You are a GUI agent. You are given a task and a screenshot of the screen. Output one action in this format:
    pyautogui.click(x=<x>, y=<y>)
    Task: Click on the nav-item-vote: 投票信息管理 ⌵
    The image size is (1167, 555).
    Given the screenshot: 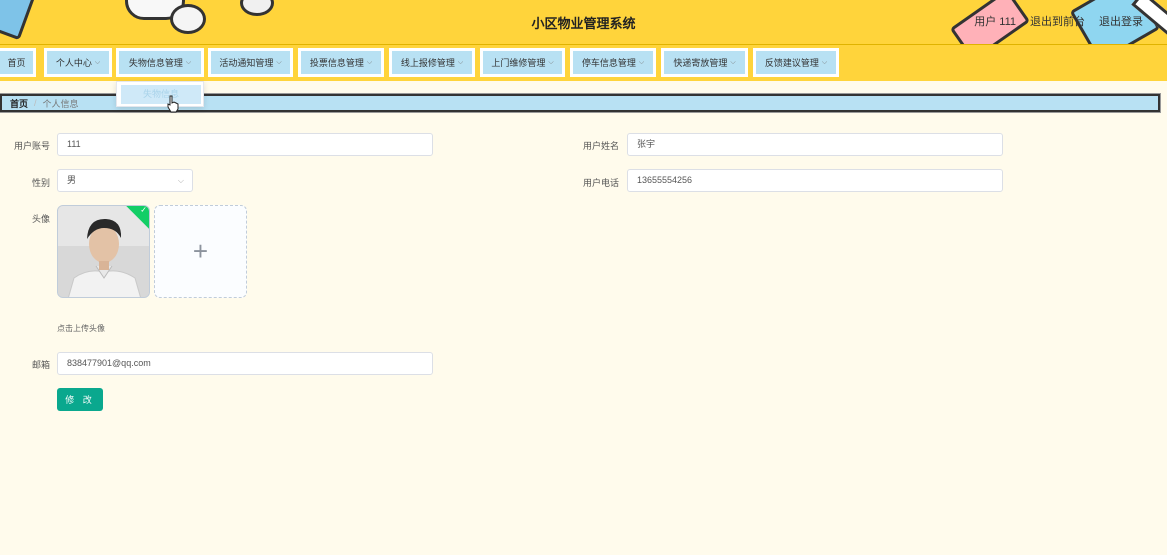 What is the action you would take?
    pyautogui.click(x=341, y=62)
    